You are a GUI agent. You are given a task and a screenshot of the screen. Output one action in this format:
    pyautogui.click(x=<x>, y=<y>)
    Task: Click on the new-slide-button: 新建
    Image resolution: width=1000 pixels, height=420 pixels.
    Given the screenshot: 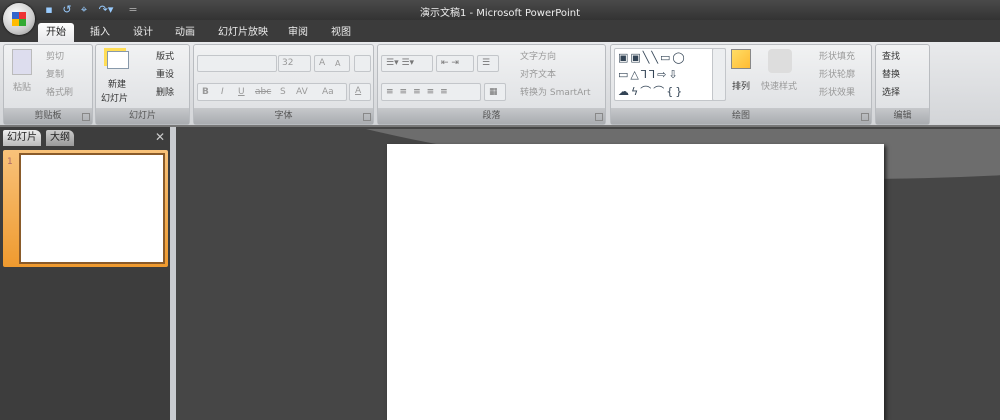 What is the action you would take?
    pyautogui.click(x=117, y=83)
    